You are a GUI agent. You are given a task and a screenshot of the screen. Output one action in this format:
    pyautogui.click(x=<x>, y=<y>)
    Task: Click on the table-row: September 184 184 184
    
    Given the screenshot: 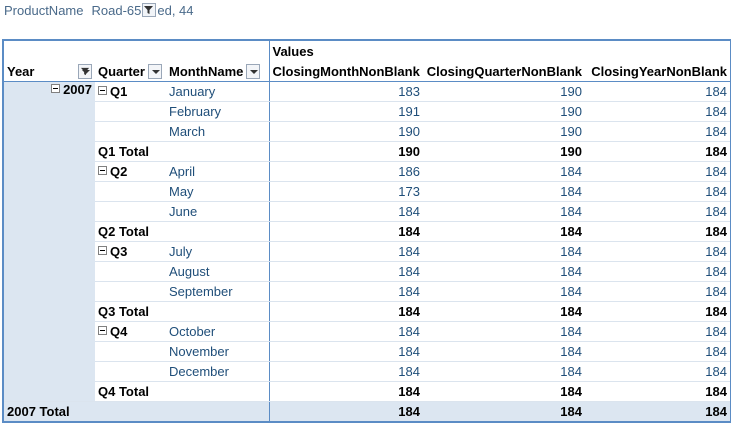 What is the action you would take?
    pyautogui.click(x=367, y=291)
    